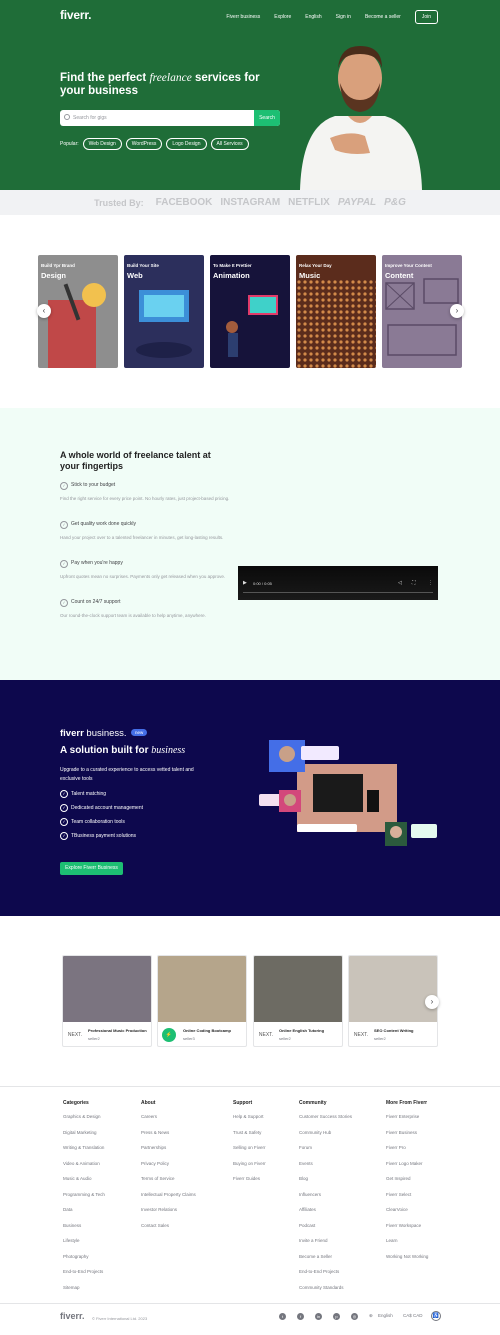 The height and width of the screenshot is (1335, 500). Describe the element at coordinates (385, 1315) in the screenshot. I see `language-selector: English` at that location.